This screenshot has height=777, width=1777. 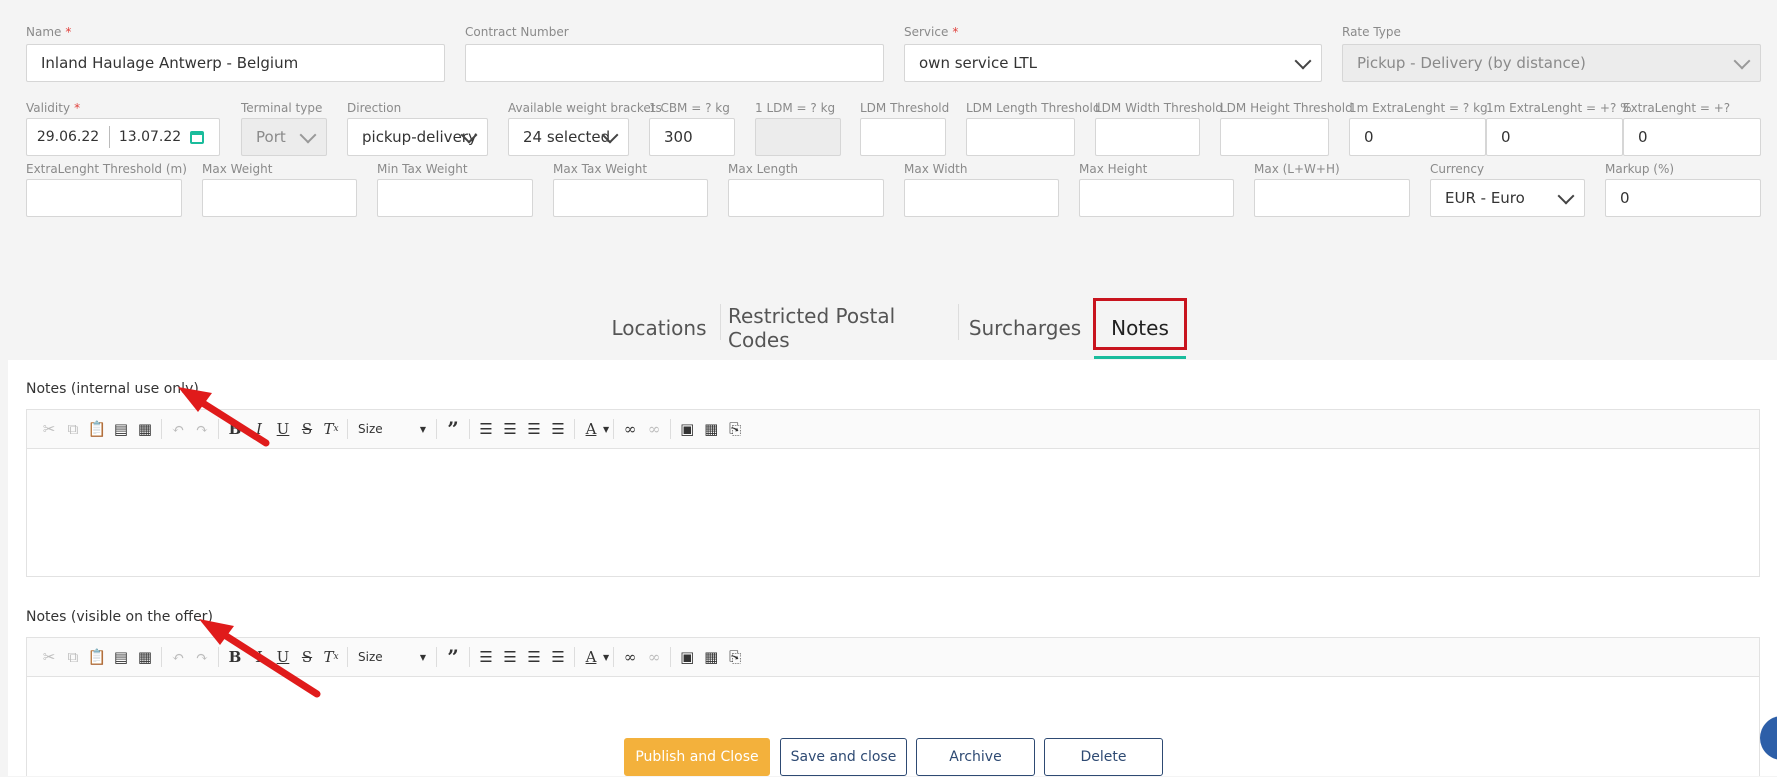 I want to click on save-and-close-button: Save and close, so click(x=843, y=757).